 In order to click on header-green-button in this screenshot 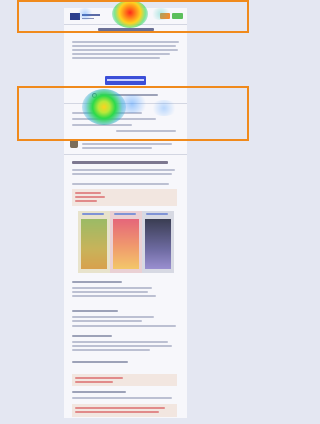, I will do `click(177, 16)`.